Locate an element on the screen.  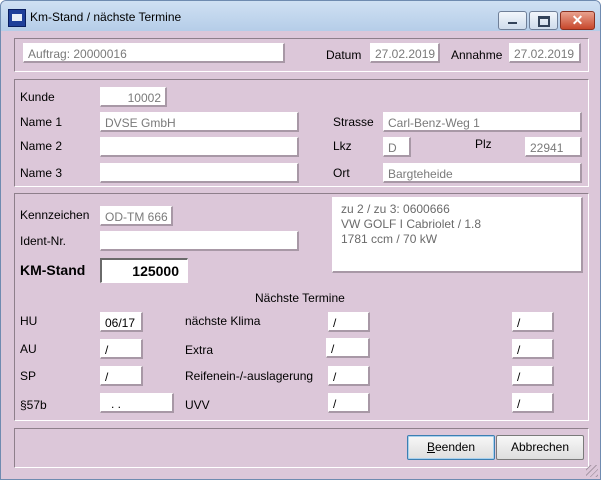
reifen-field-2: / is located at coordinates (533, 376).